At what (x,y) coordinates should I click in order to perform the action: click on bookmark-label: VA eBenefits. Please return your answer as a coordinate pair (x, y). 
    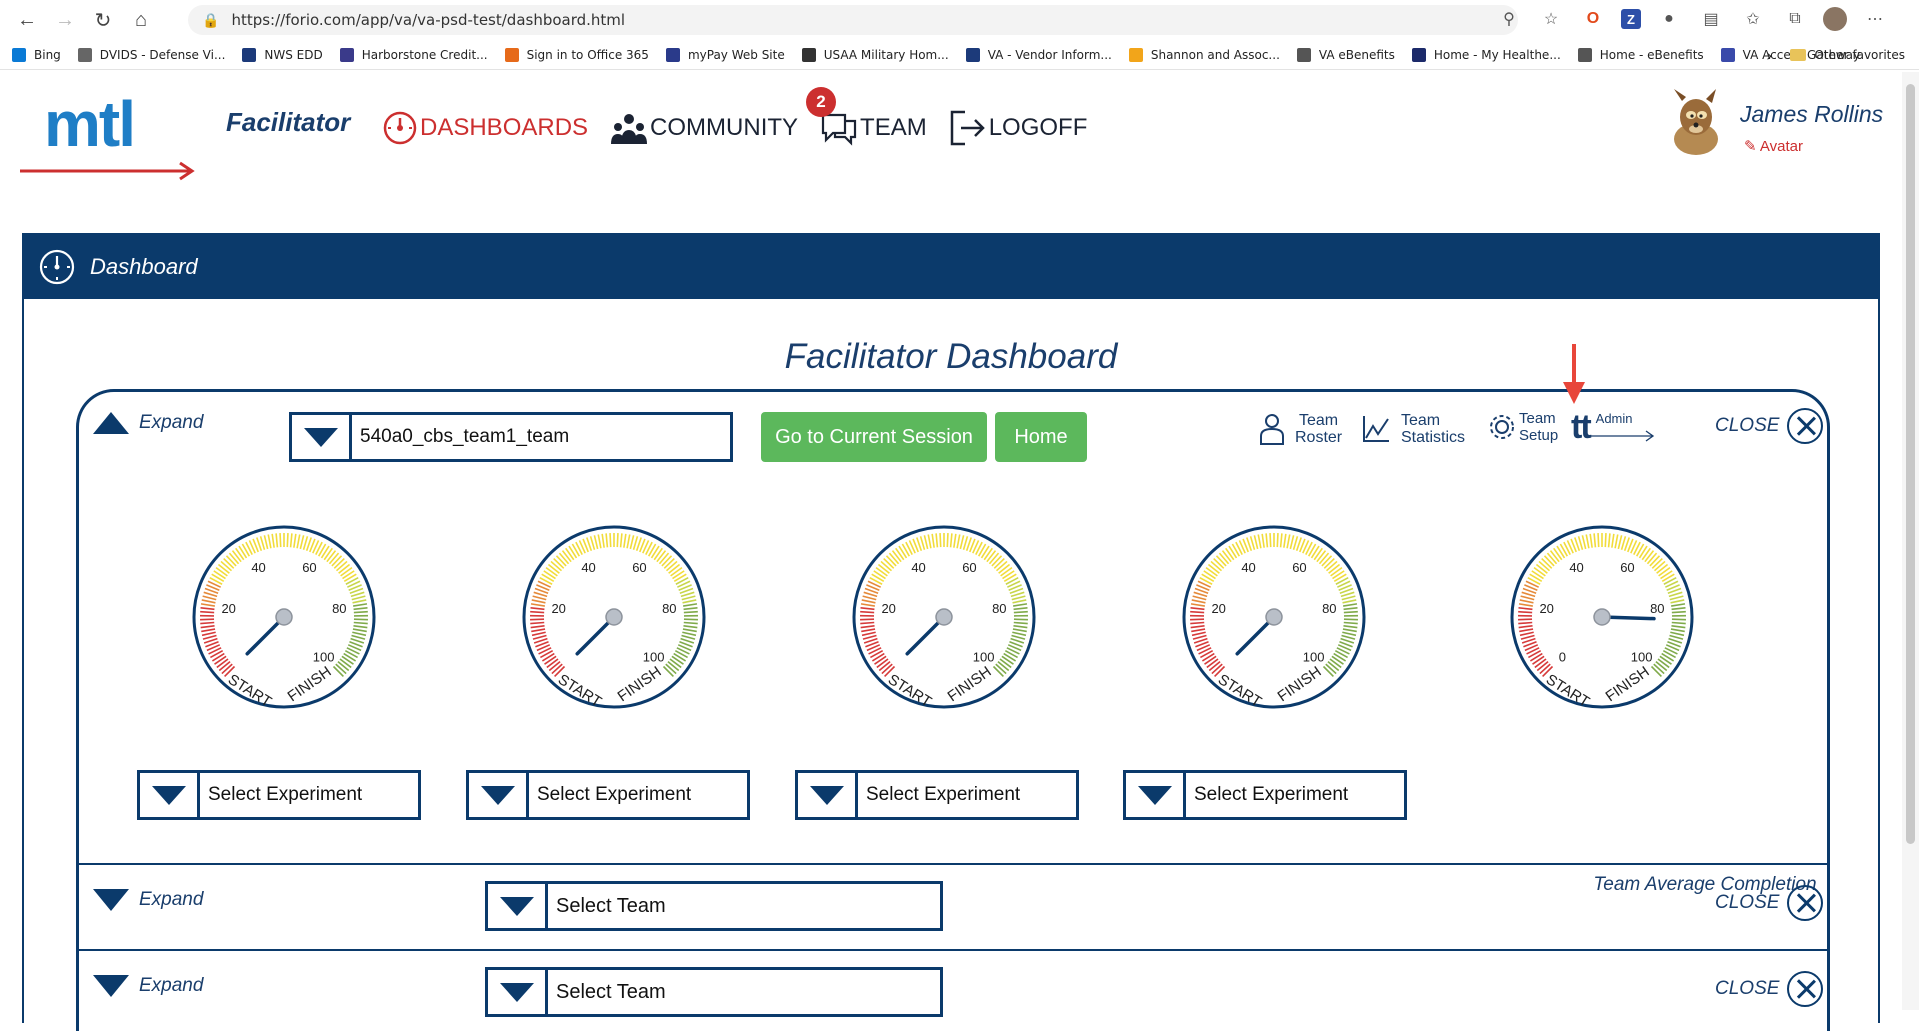
    Looking at the image, I should click on (1357, 55).